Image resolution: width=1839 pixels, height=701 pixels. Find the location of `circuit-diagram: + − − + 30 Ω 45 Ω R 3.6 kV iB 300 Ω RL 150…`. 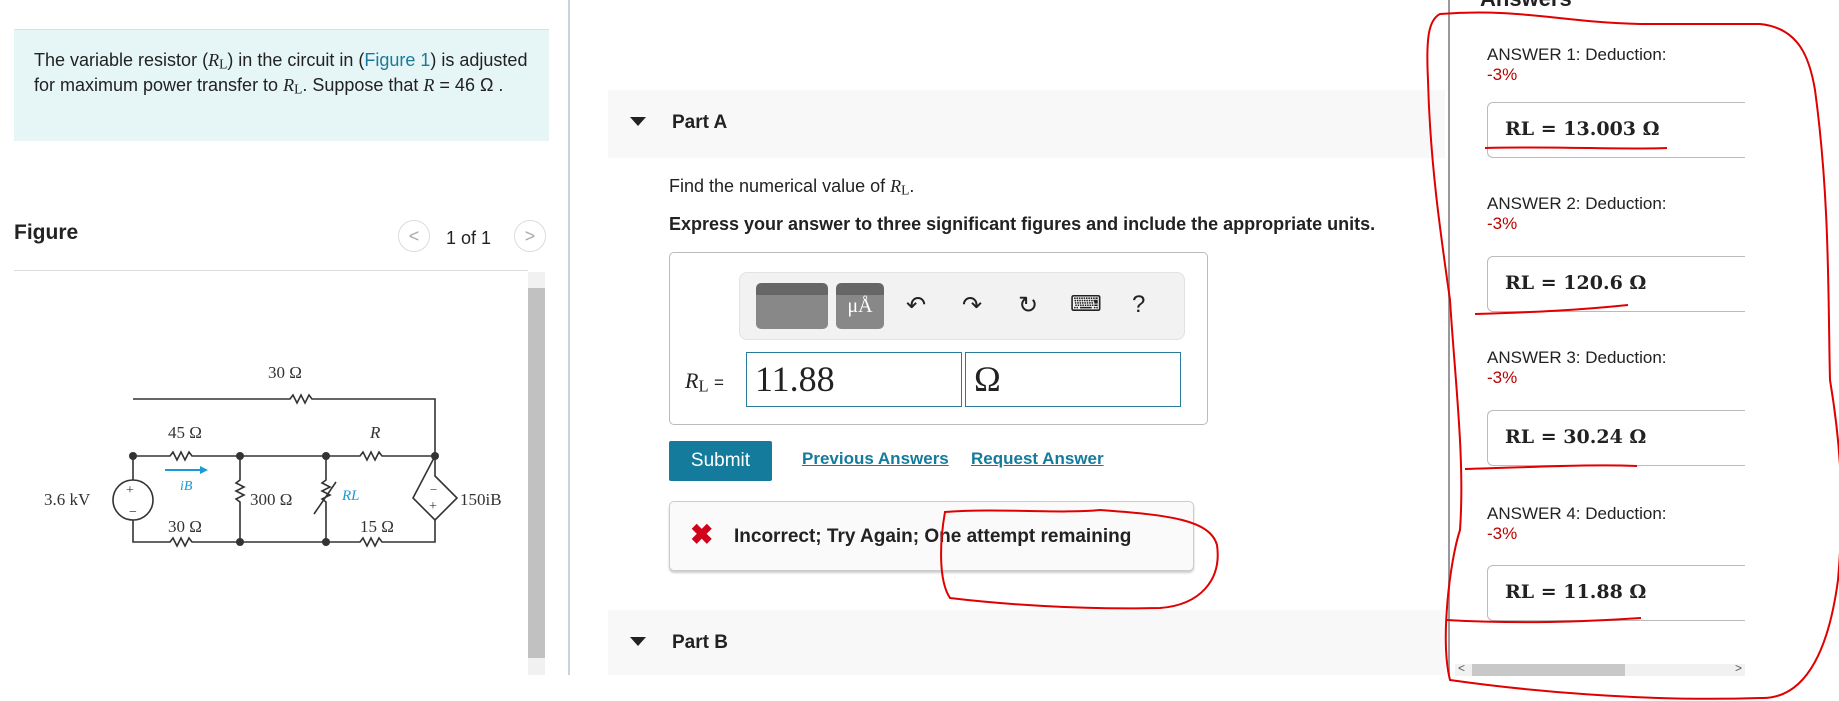

circuit-diagram: + − − + 30 Ω 45 Ω R 3.6 kV iB 300 Ω RL 150… is located at coordinates (273, 455).